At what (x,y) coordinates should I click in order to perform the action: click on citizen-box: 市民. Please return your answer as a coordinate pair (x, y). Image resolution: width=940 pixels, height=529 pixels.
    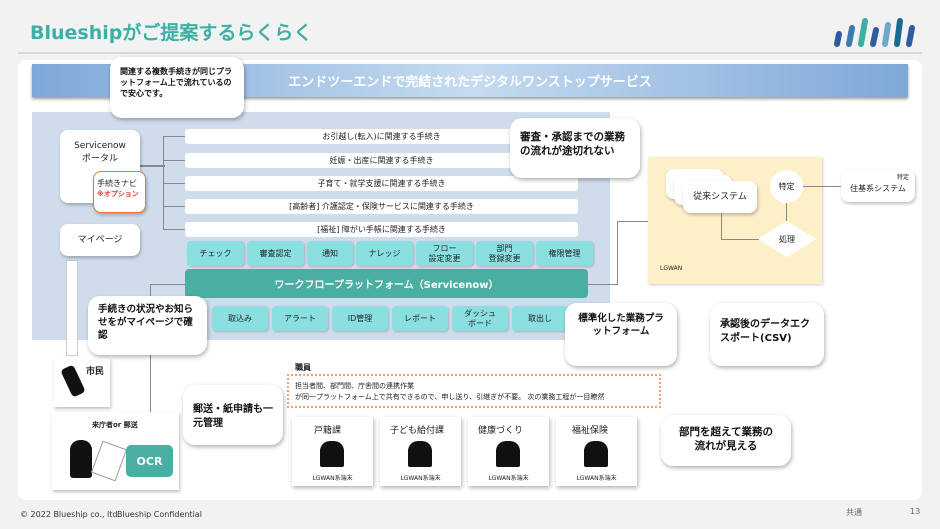
    Looking at the image, I should click on (82, 382).